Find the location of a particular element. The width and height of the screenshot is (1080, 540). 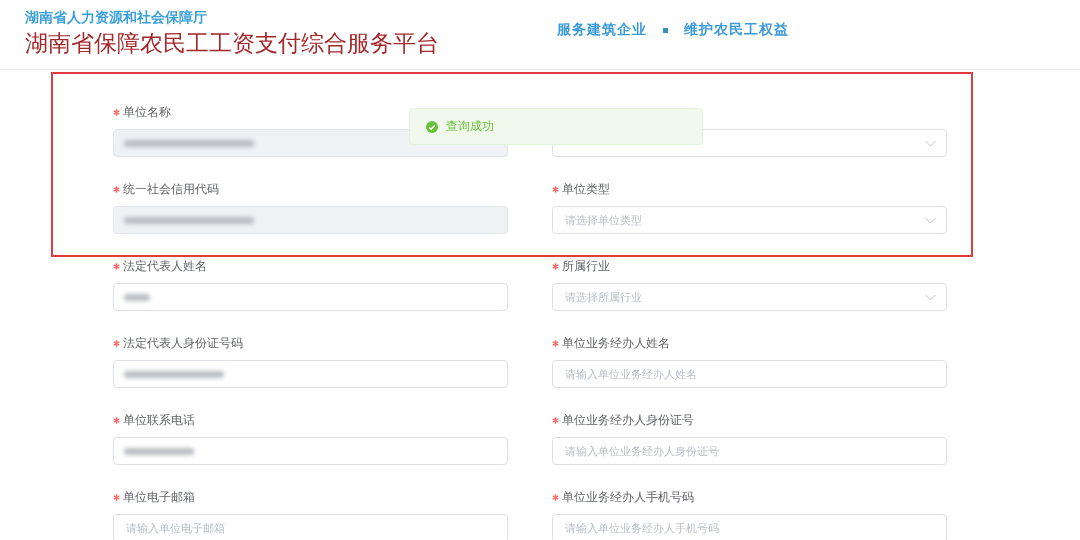

field-label: 单位电子邮箱 is located at coordinates (159, 497).